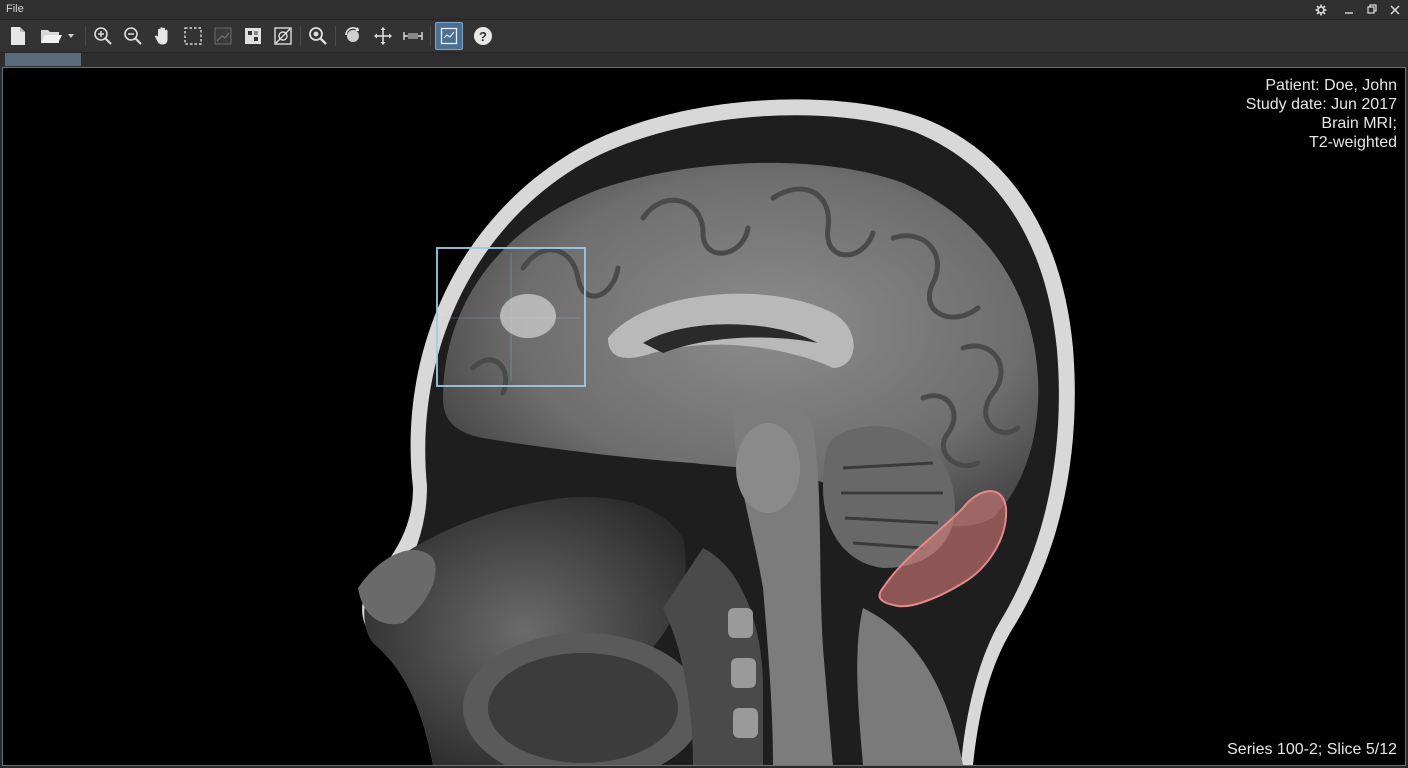  What do you see at coordinates (413, 36) in the screenshot?
I see `measure-icon` at bounding box center [413, 36].